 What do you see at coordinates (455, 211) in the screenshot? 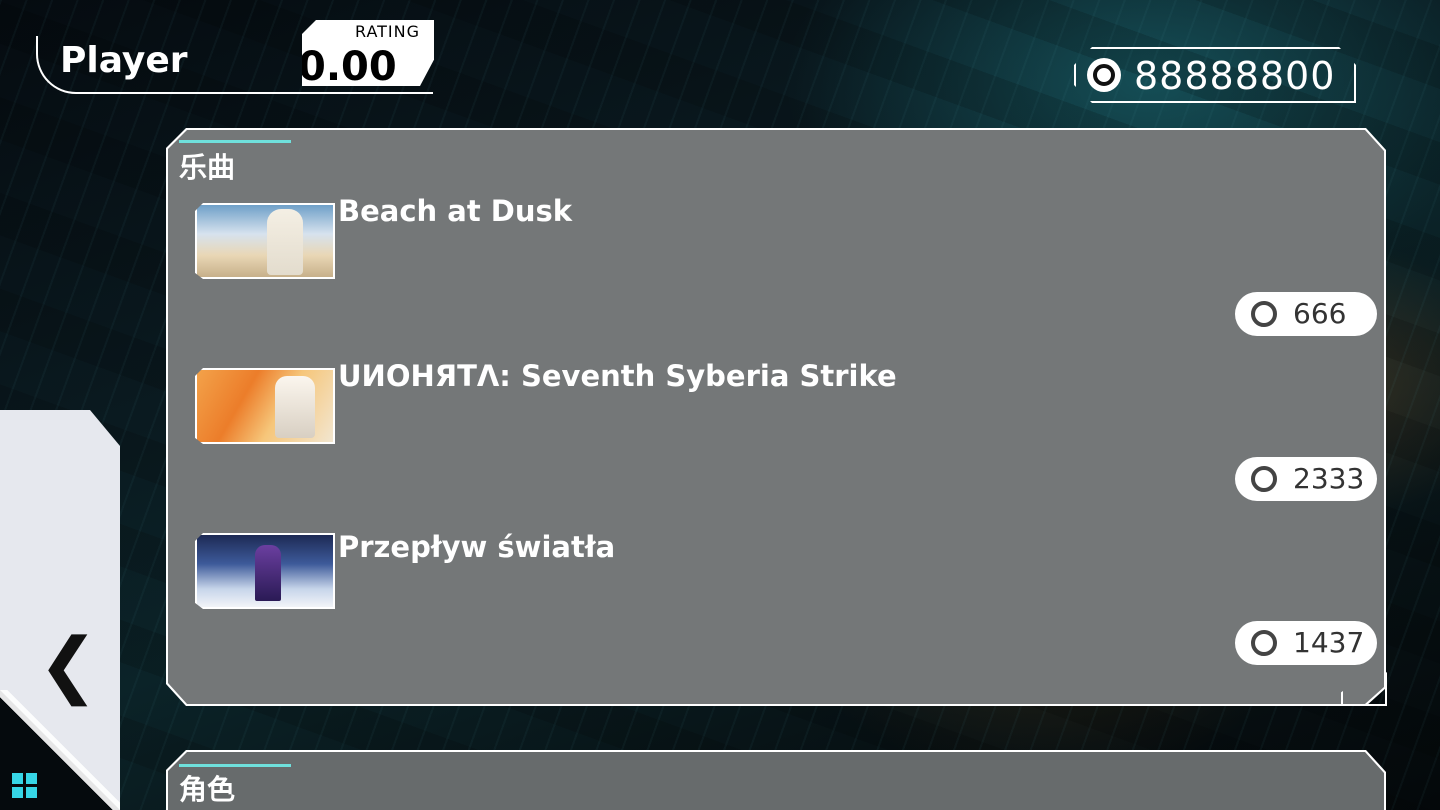
I see `song-title: Beach at Dusk` at bounding box center [455, 211].